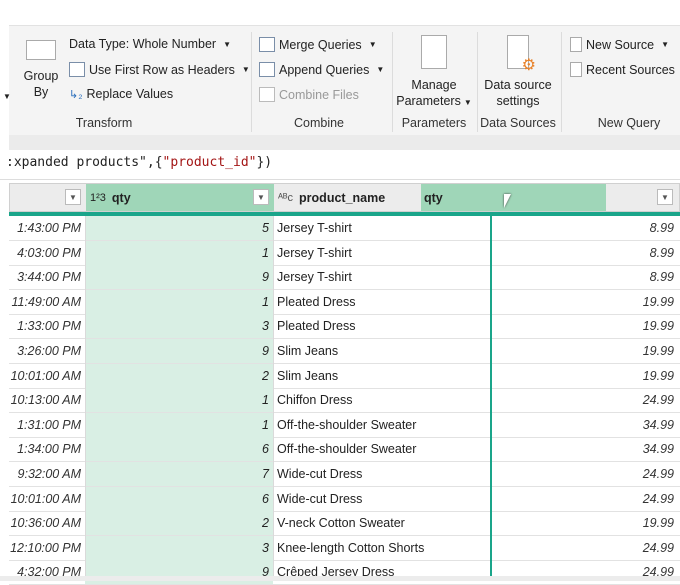  What do you see at coordinates (47, 228) in the screenshot?
I see `time-cell: 1:43:00 PM` at bounding box center [47, 228].